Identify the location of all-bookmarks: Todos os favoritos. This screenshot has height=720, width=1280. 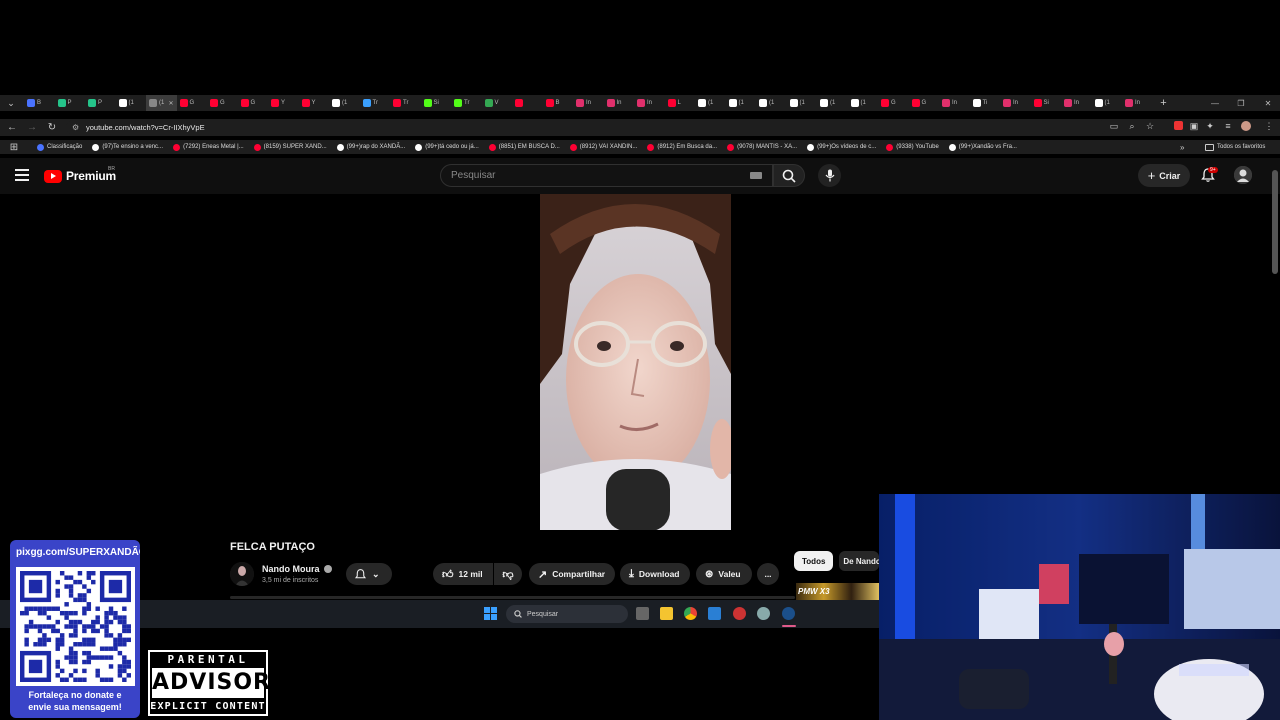
(1235, 147).